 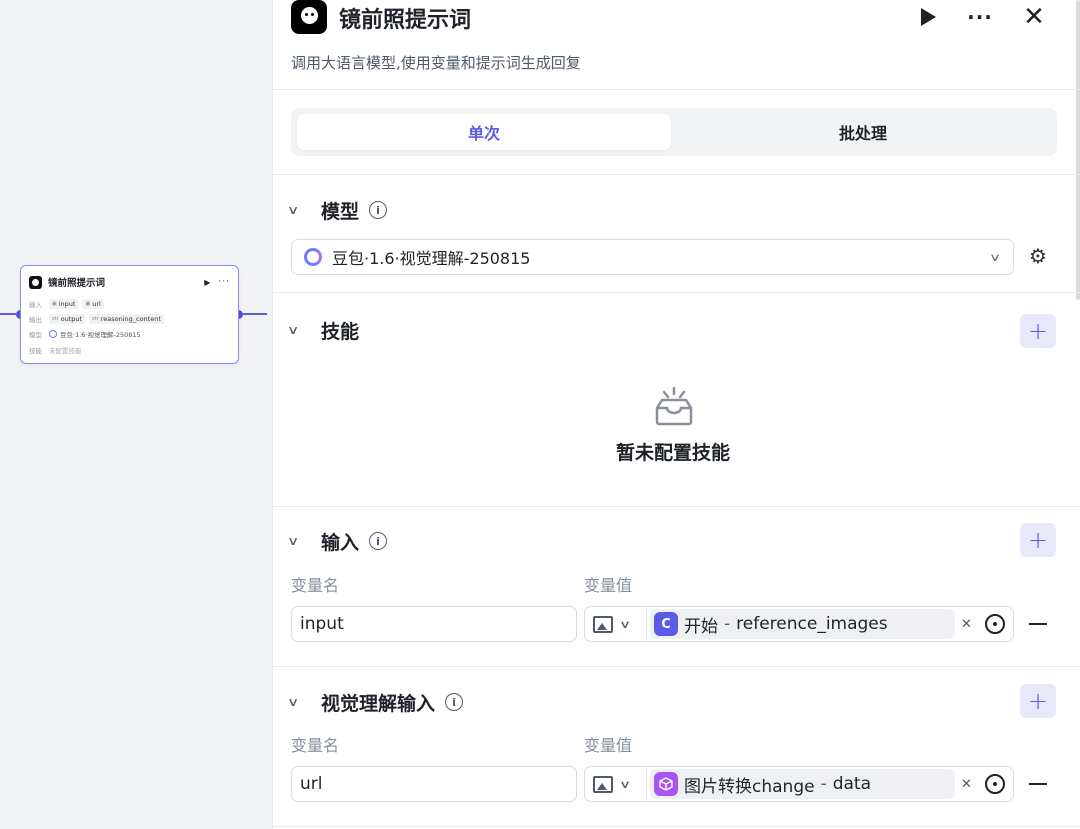 What do you see at coordinates (676, 45) in the screenshot?
I see `panel-header: 镜前照提示词 调用大语言模型,使用变量和提示词生成回复 ··· ✕` at bounding box center [676, 45].